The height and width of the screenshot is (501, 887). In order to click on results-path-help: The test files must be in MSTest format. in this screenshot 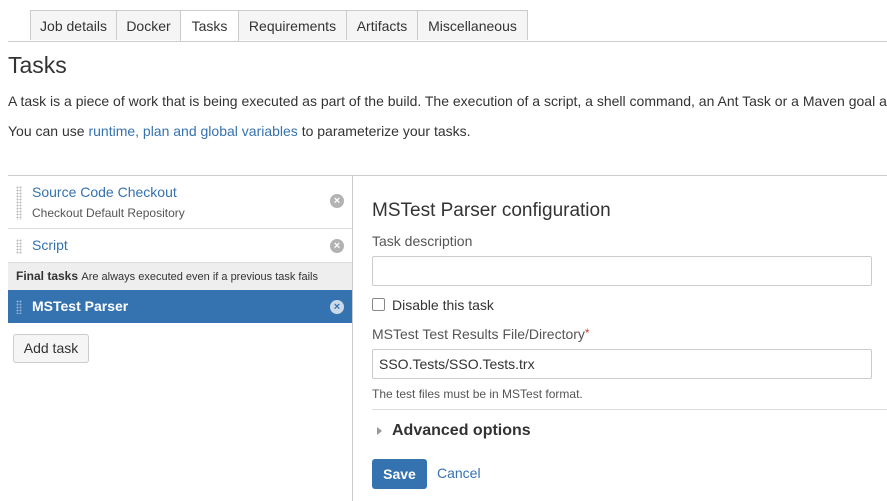, I will do `click(477, 394)`.